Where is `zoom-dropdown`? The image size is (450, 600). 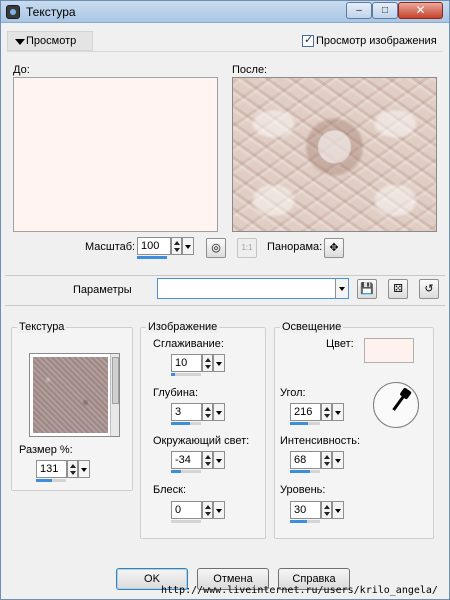 zoom-dropdown is located at coordinates (188, 246).